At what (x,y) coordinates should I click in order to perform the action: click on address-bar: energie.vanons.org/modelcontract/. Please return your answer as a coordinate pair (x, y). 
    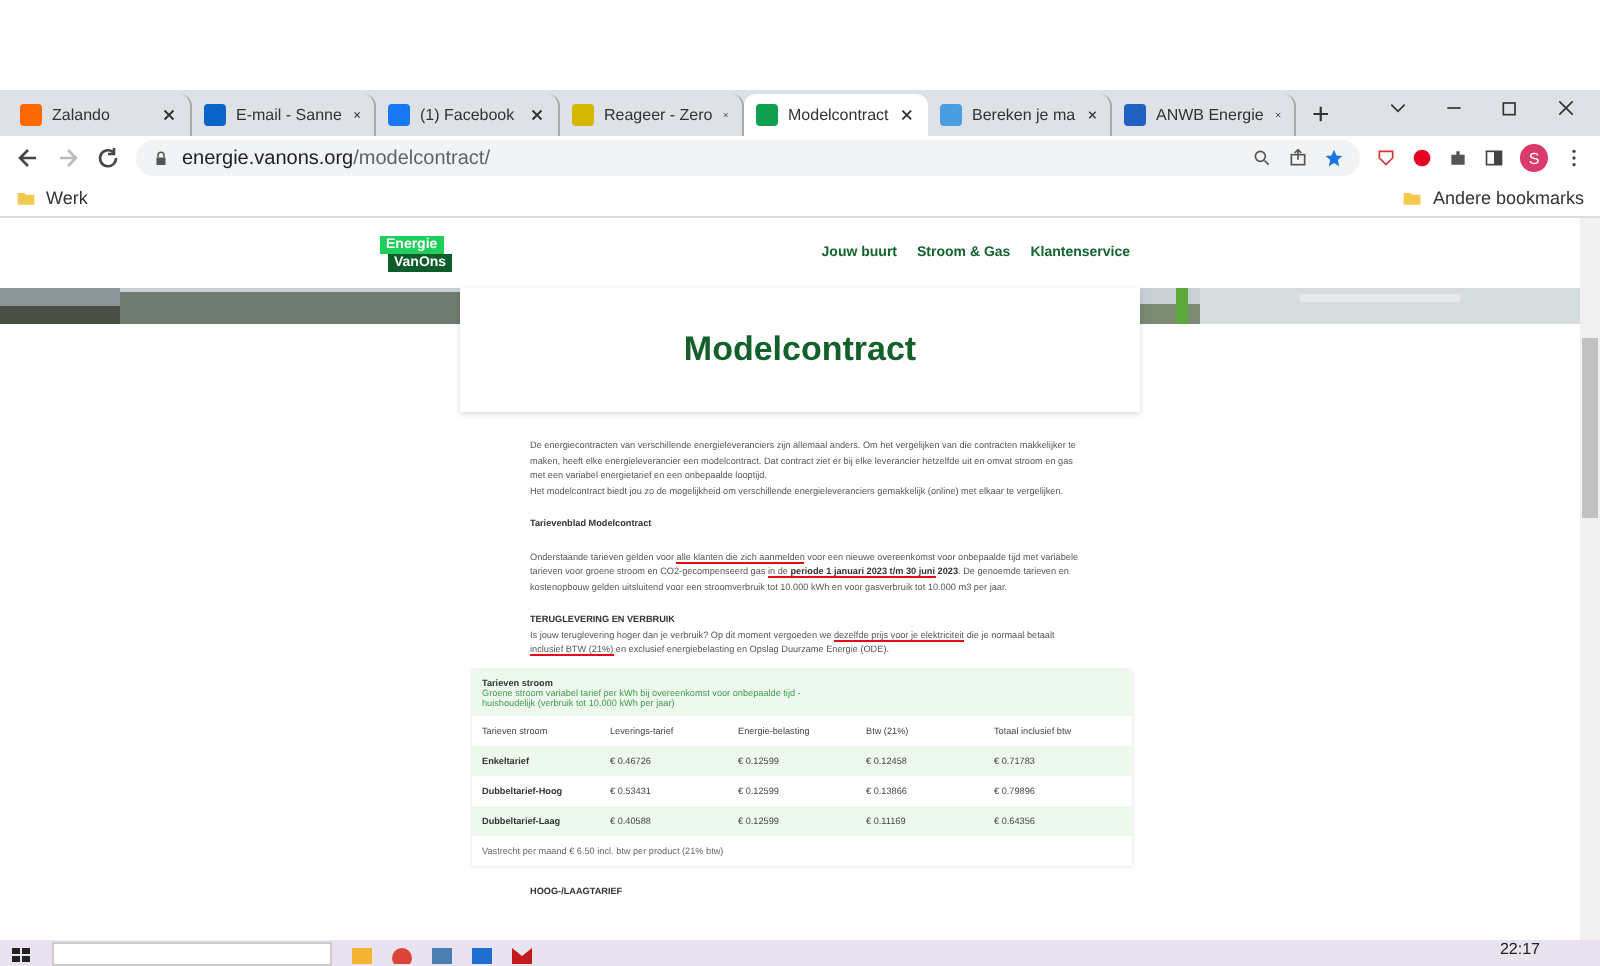
    Looking at the image, I should click on (748, 158).